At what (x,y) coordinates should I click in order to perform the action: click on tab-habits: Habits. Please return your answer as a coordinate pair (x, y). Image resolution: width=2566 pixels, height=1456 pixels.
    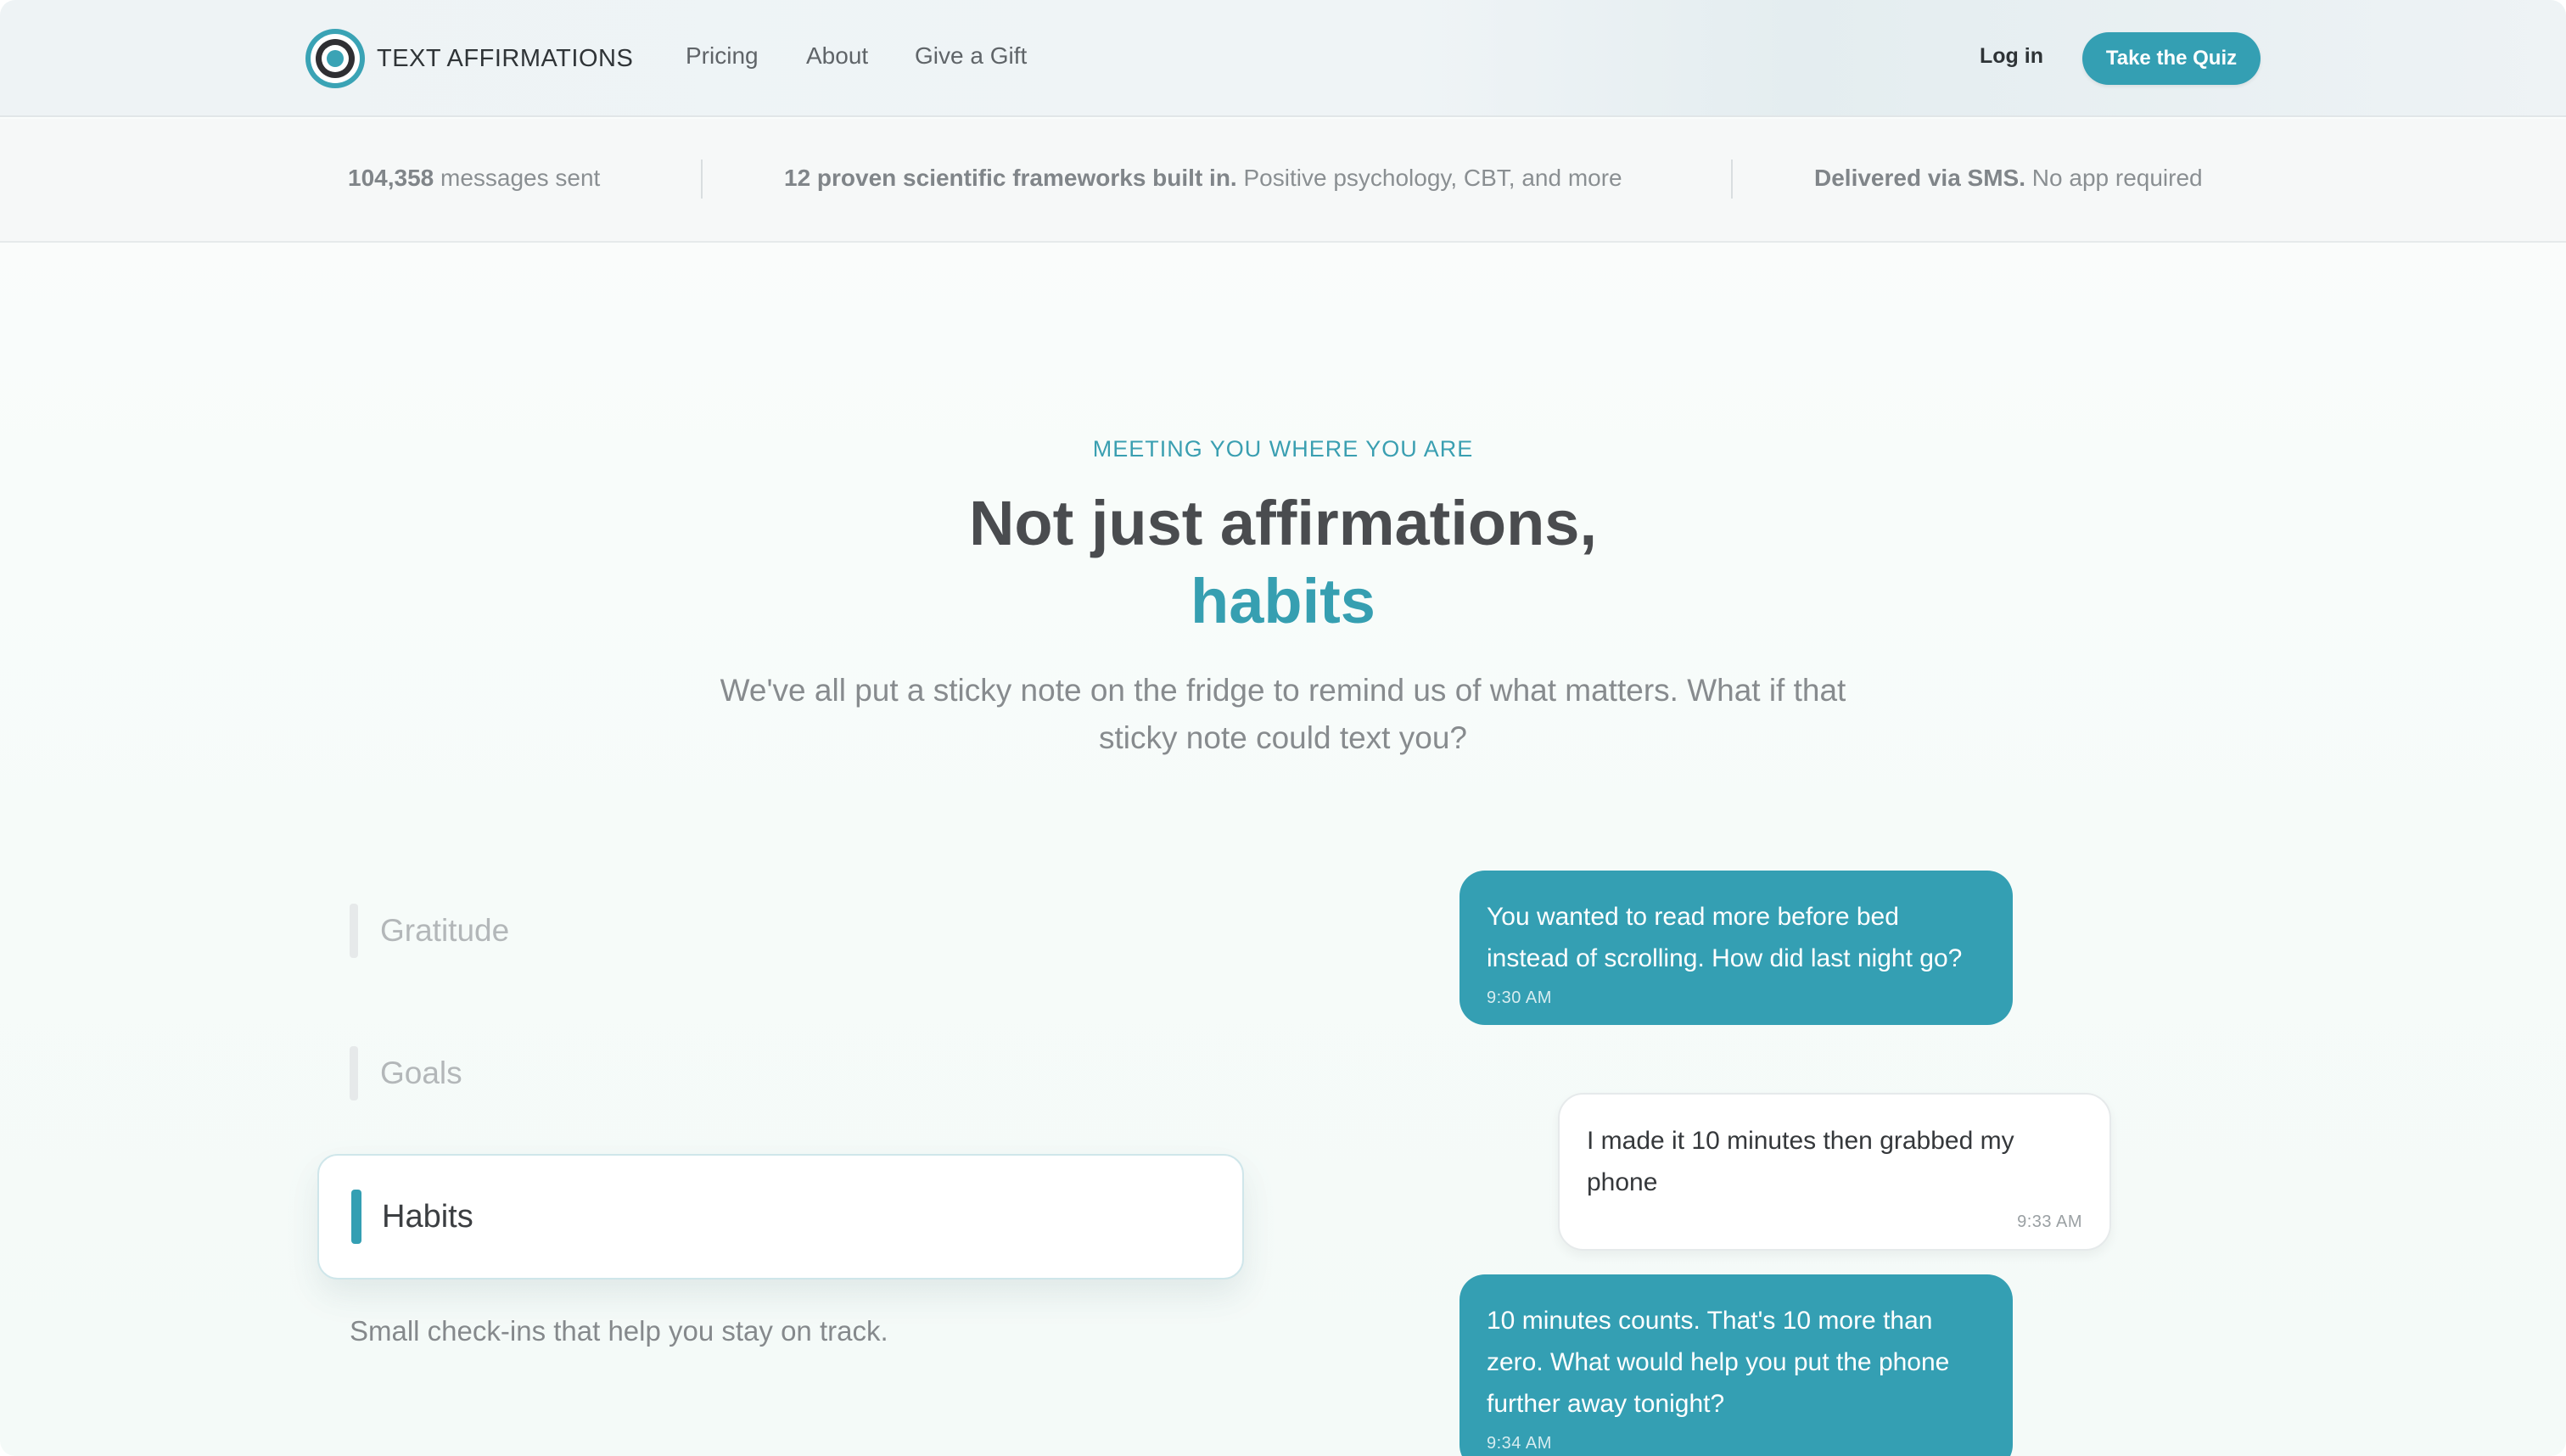
    Looking at the image, I should click on (780, 1217).